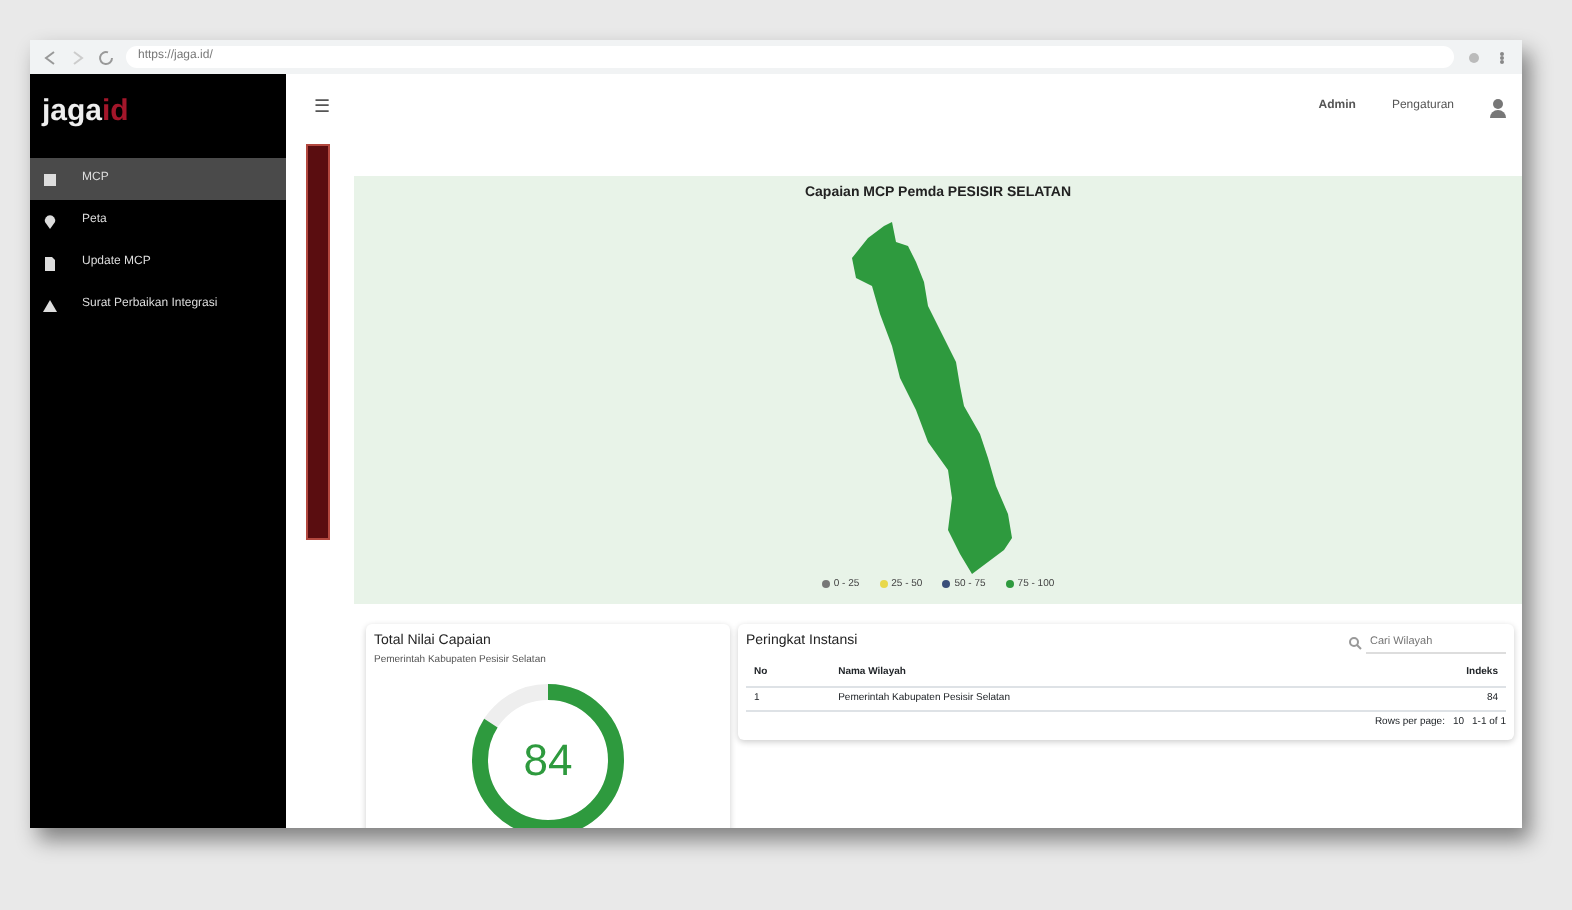 This screenshot has width=1572, height=910. Describe the element at coordinates (1498, 107) in the screenshot. I see `user-icon` at that location.